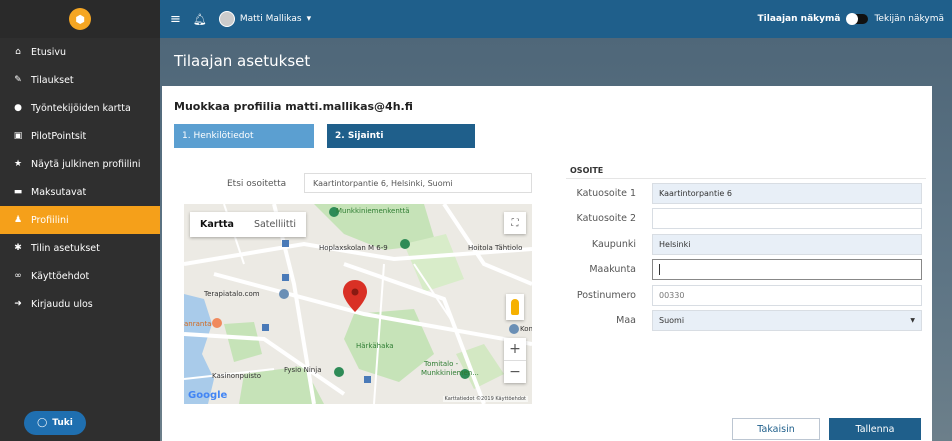 This screenshot has height=441, width=952. I want to click on sidebar-item-tilaukset: ✎ Tilaukset, so click(80, 80).